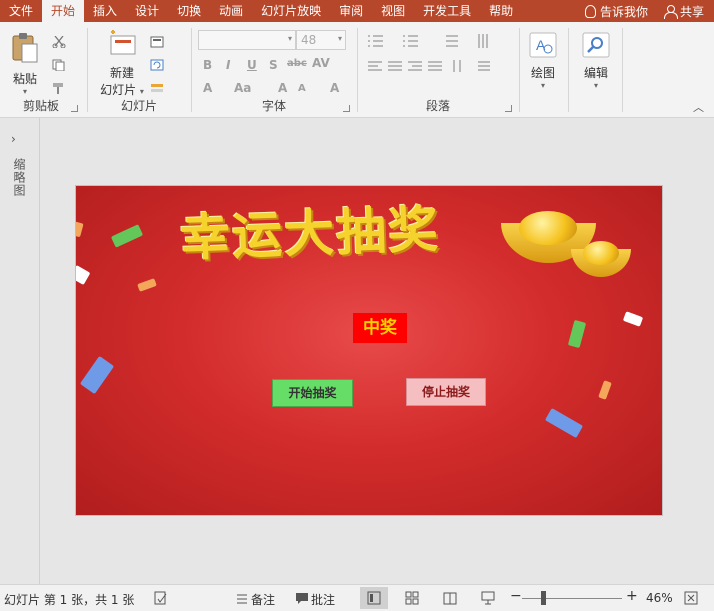 This screenshot has height=611, width=714. I want to click on underline-icon: U, so click(252, 65).